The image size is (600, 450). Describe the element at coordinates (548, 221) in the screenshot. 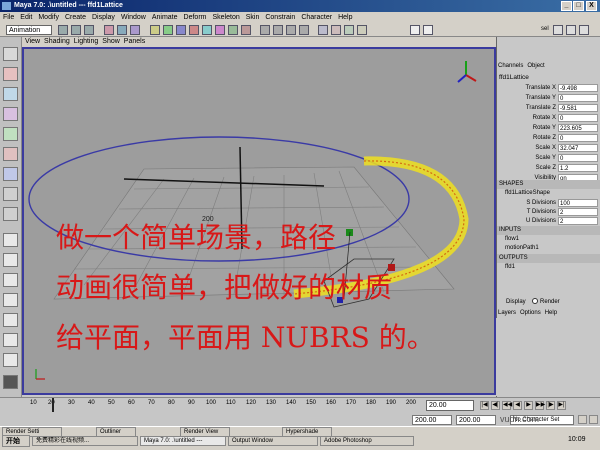

I see `attr-u-divisions: U Divisions 2` at that location.